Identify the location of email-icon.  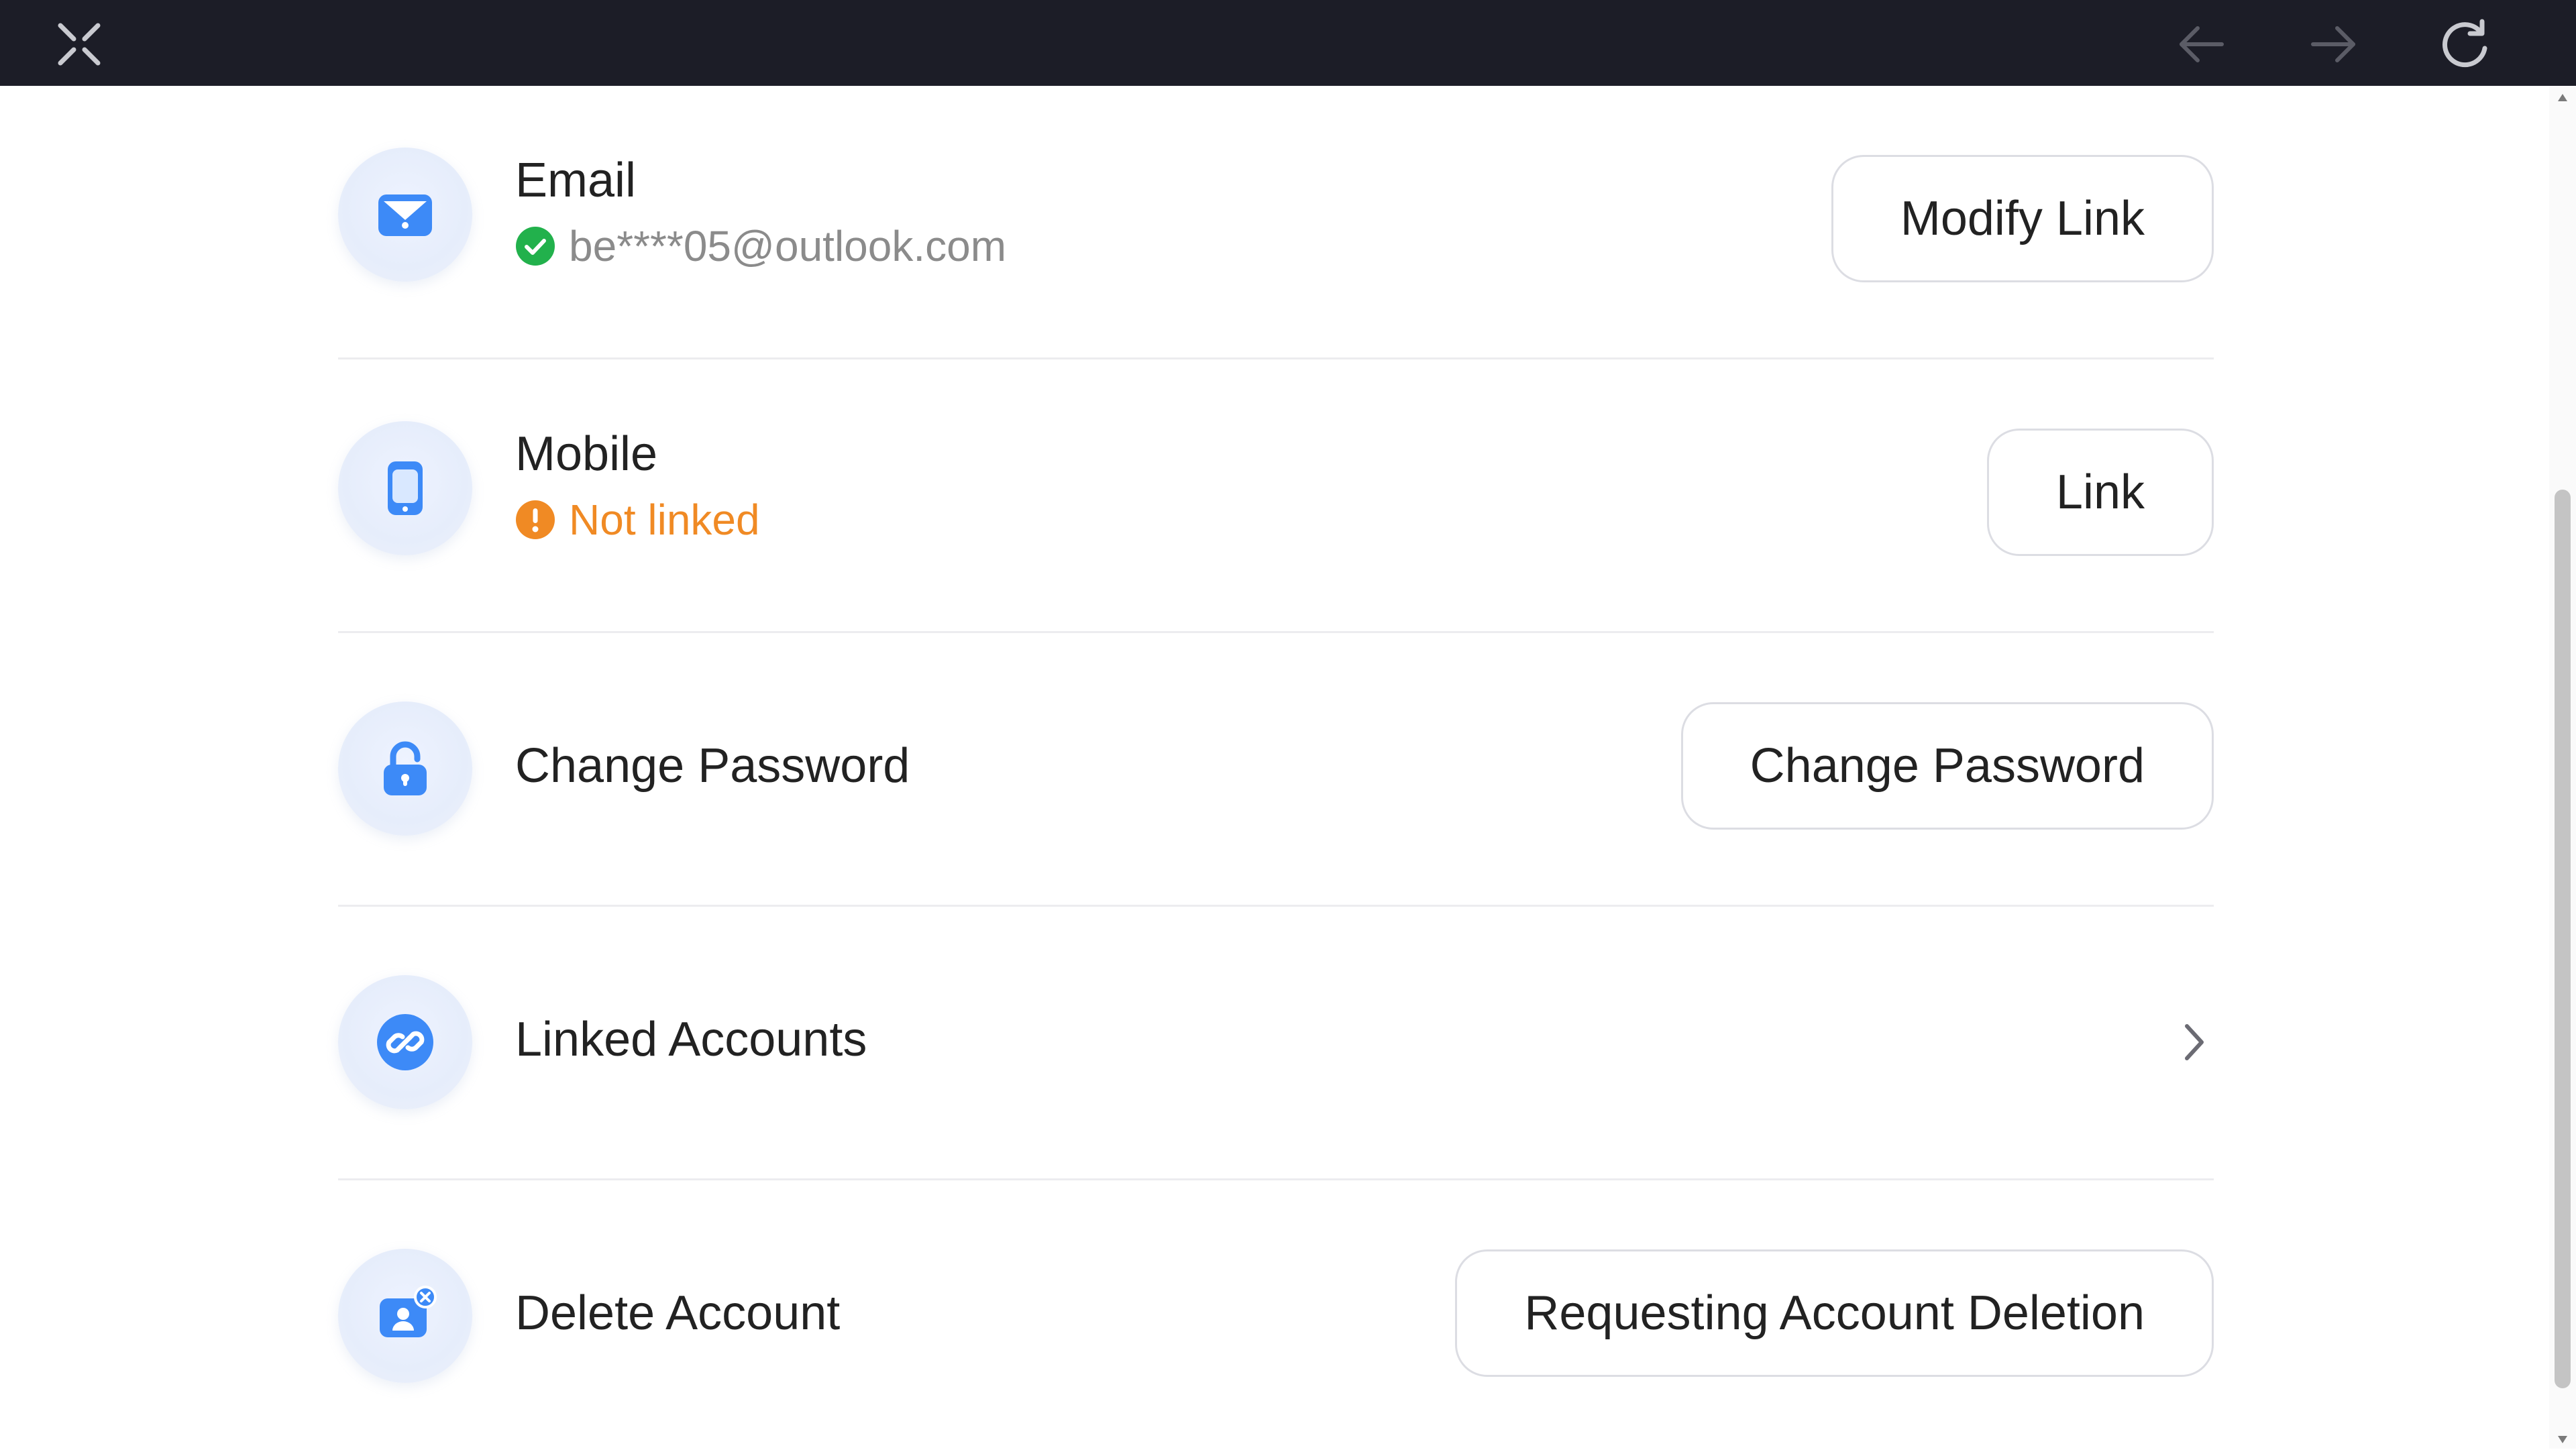
(405, 215).